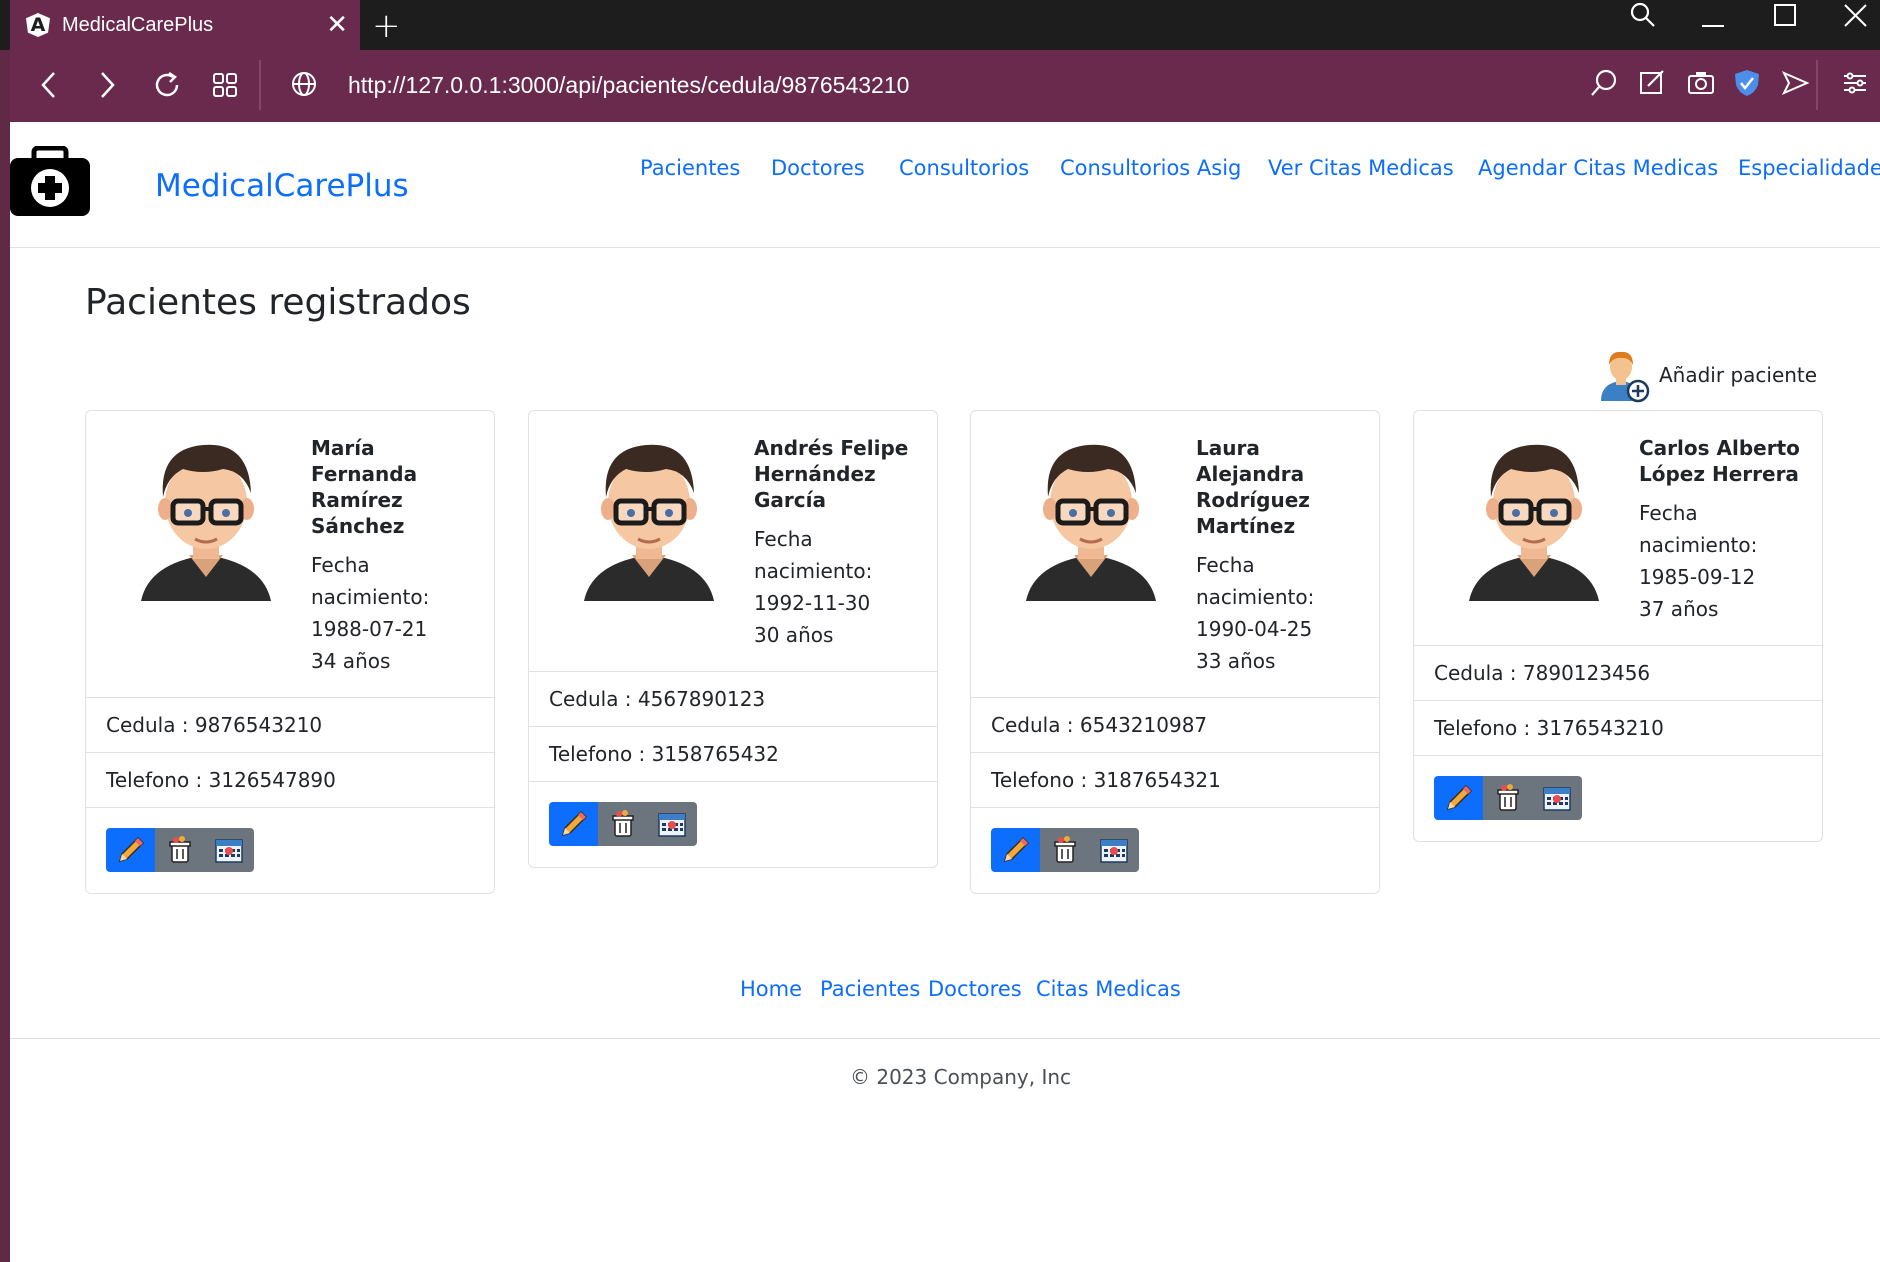 The width and height of the screenshot is (1880, 1262). I want to click on zoom-search-icon, so click(1605, 83).